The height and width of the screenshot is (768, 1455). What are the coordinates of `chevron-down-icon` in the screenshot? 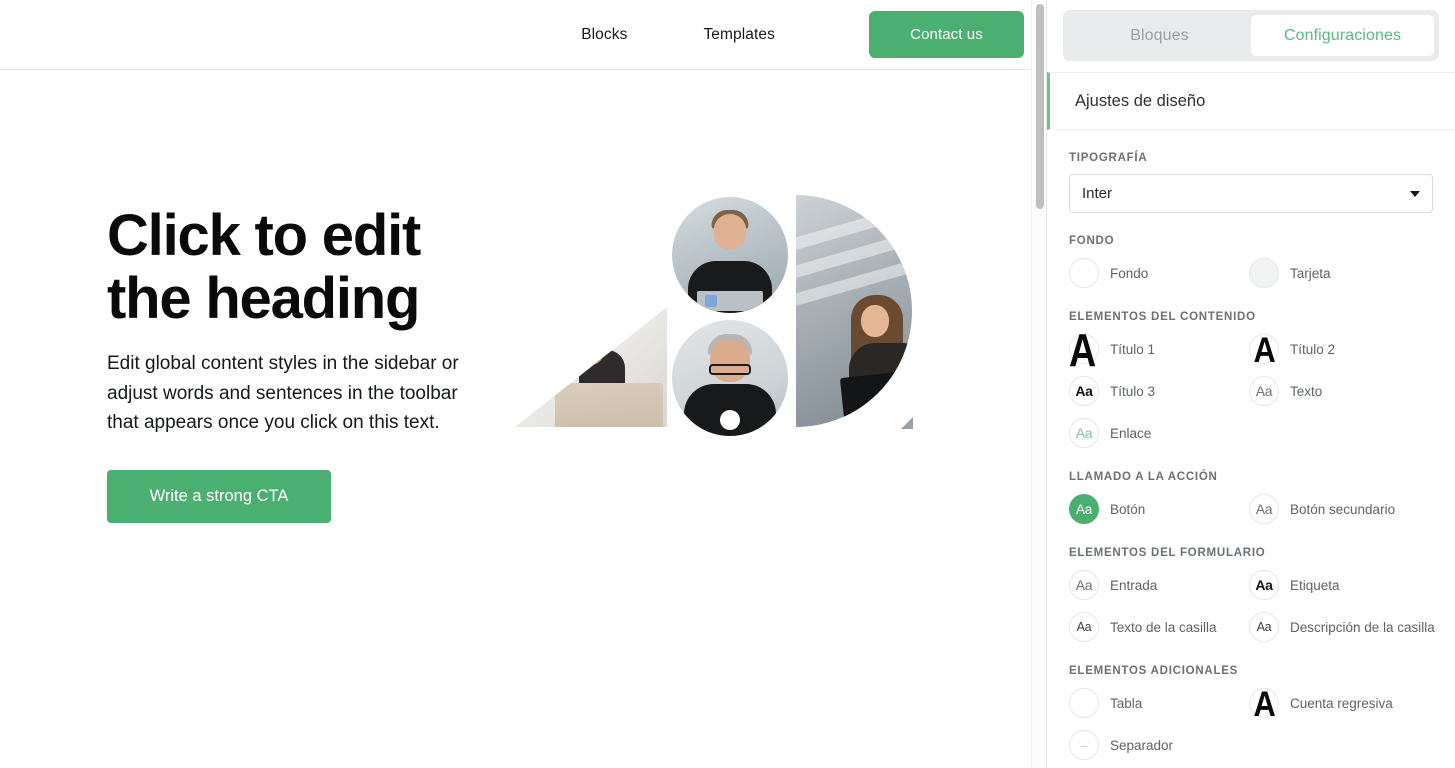 It's located at (1415, 193).